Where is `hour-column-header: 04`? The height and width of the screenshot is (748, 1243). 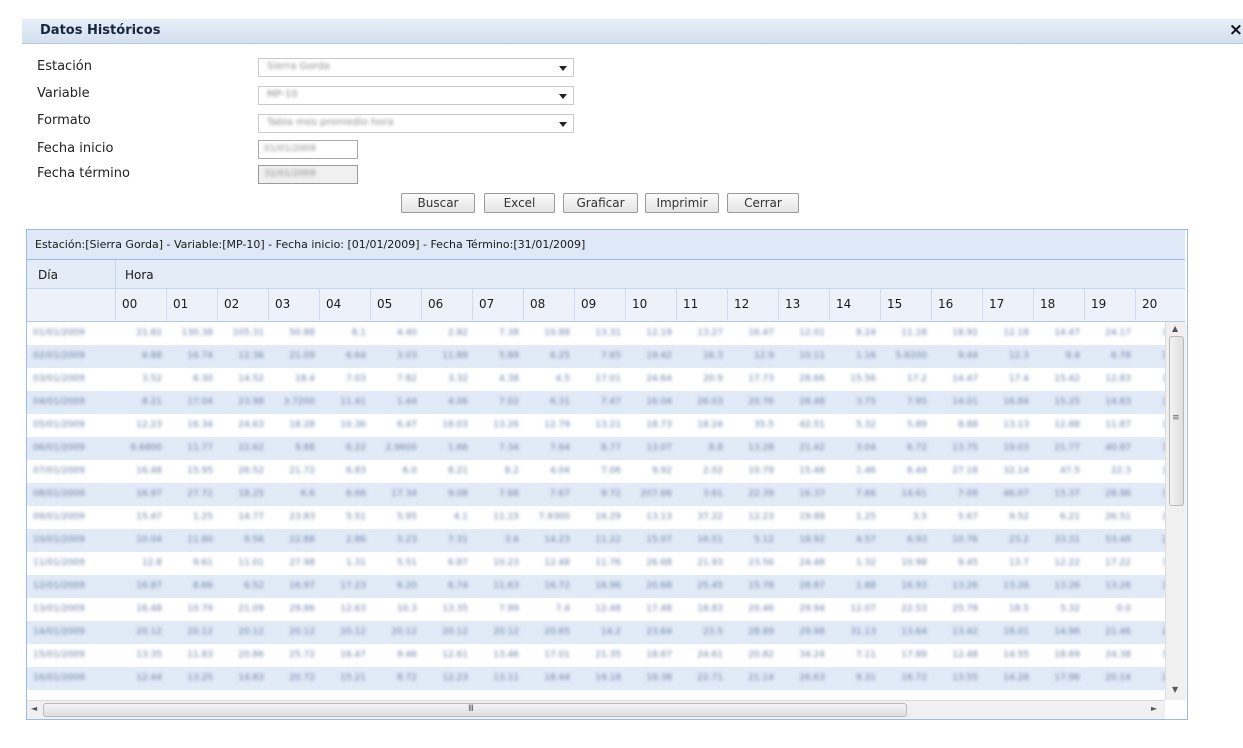 hour-column-header: 04 is located at coordinates (344, 304).